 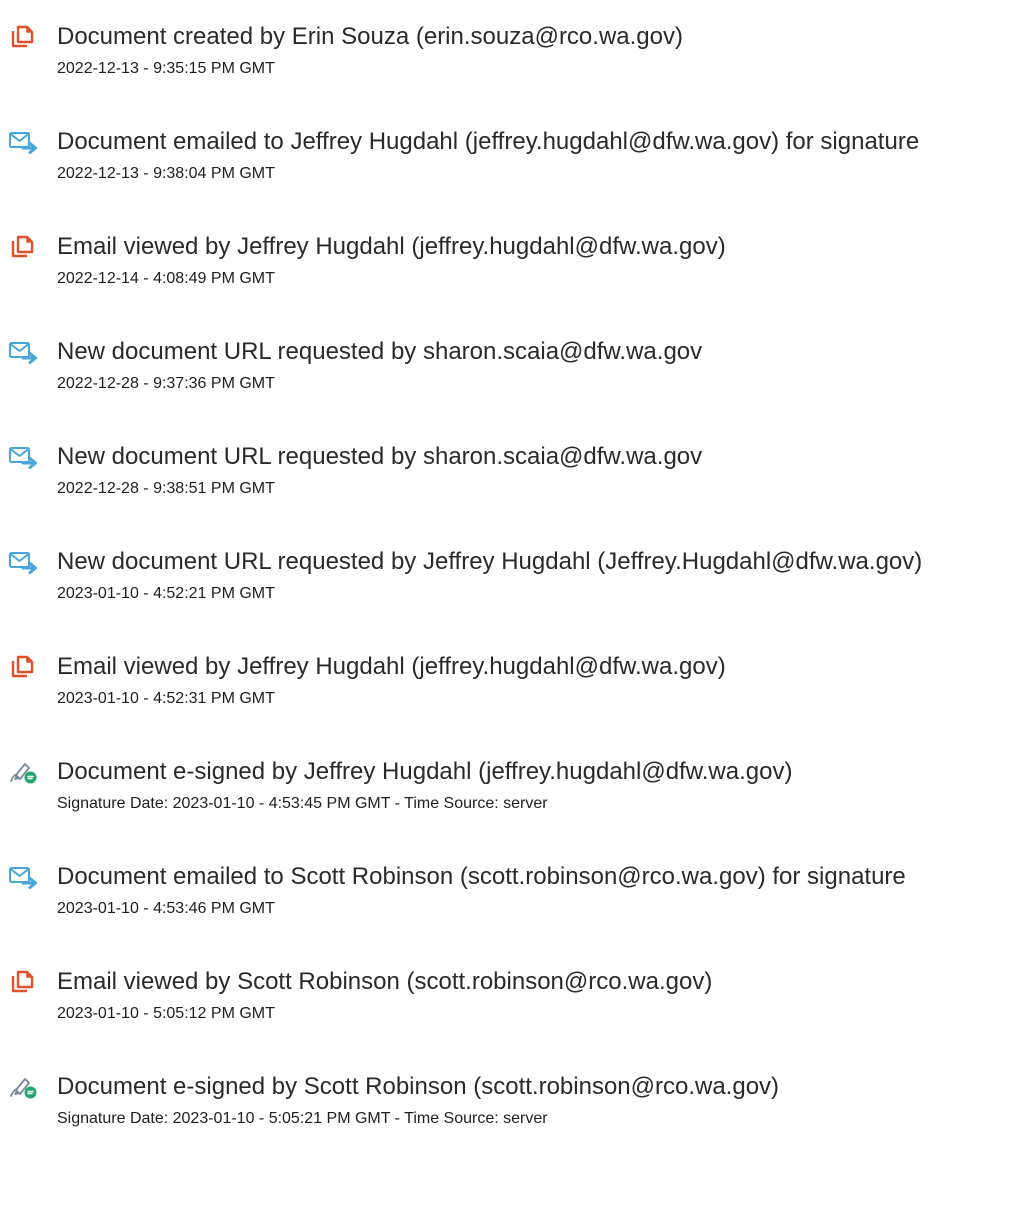 What do you see at coordinates (166, 68) in the screenshot?
I see `event-timestamp: 2022-12-13 - 9:35:15 PM GMT` at bounding box center [166, 68].